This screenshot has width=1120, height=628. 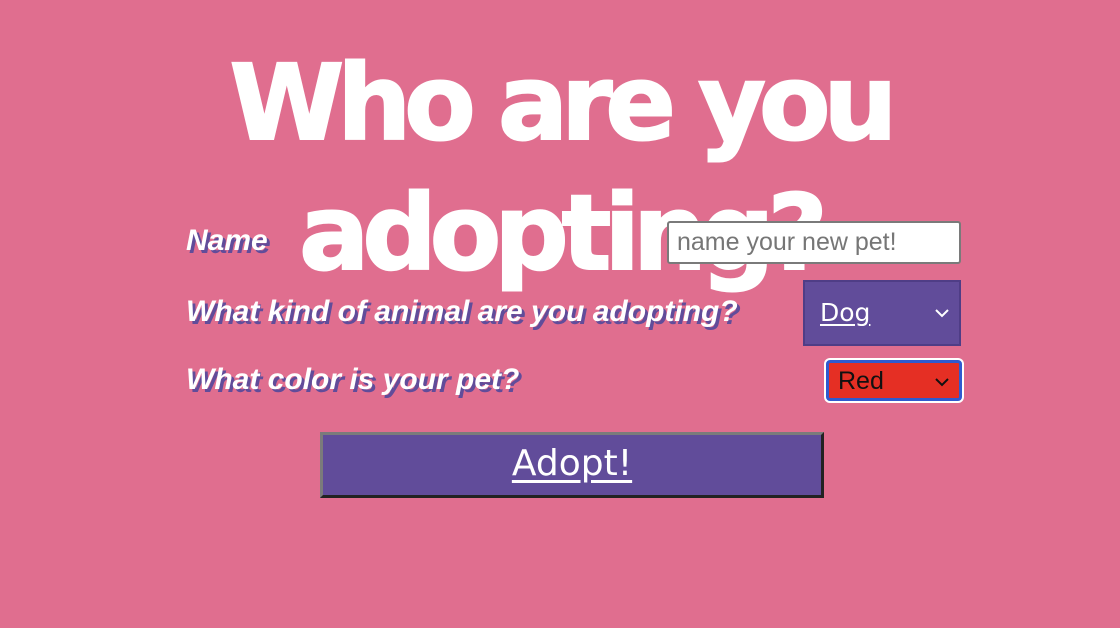 I want to click on adopt-button-label: Adopt!, so click(x=572, y=463).